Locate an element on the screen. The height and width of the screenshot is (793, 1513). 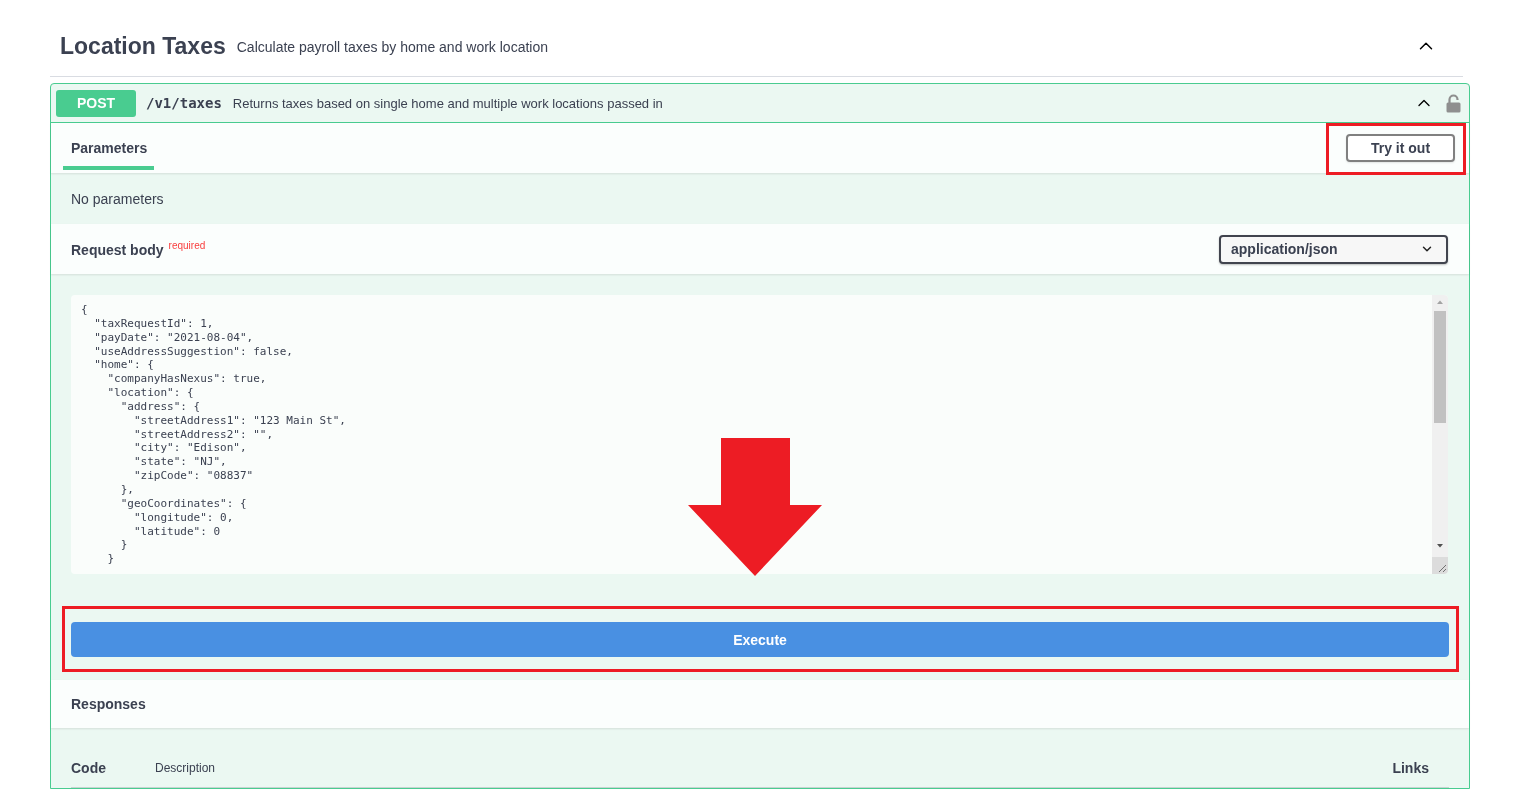
method-badge: POST is located at coordinates (96, 103).